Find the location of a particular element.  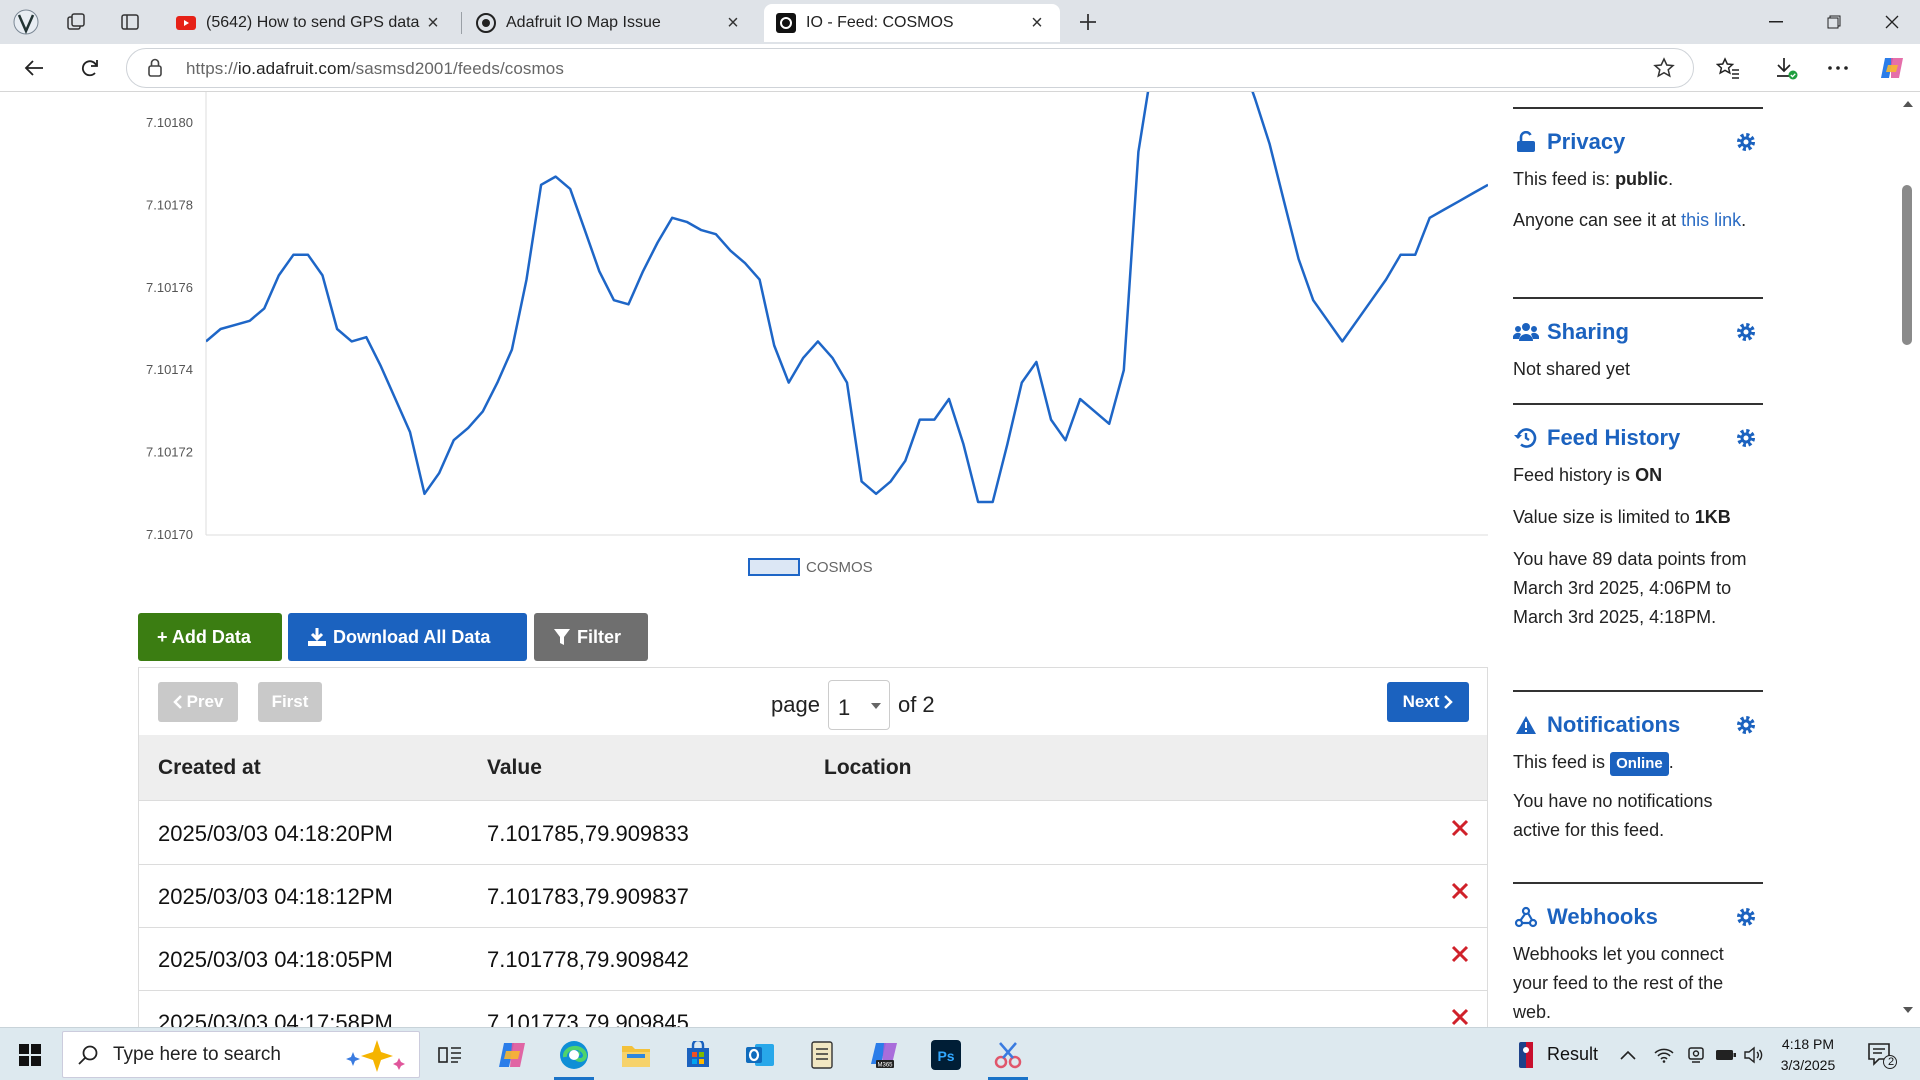

tab-io-feed-cosmos: IO - Feed: COSMOS × is located at coordinates (912, 23).